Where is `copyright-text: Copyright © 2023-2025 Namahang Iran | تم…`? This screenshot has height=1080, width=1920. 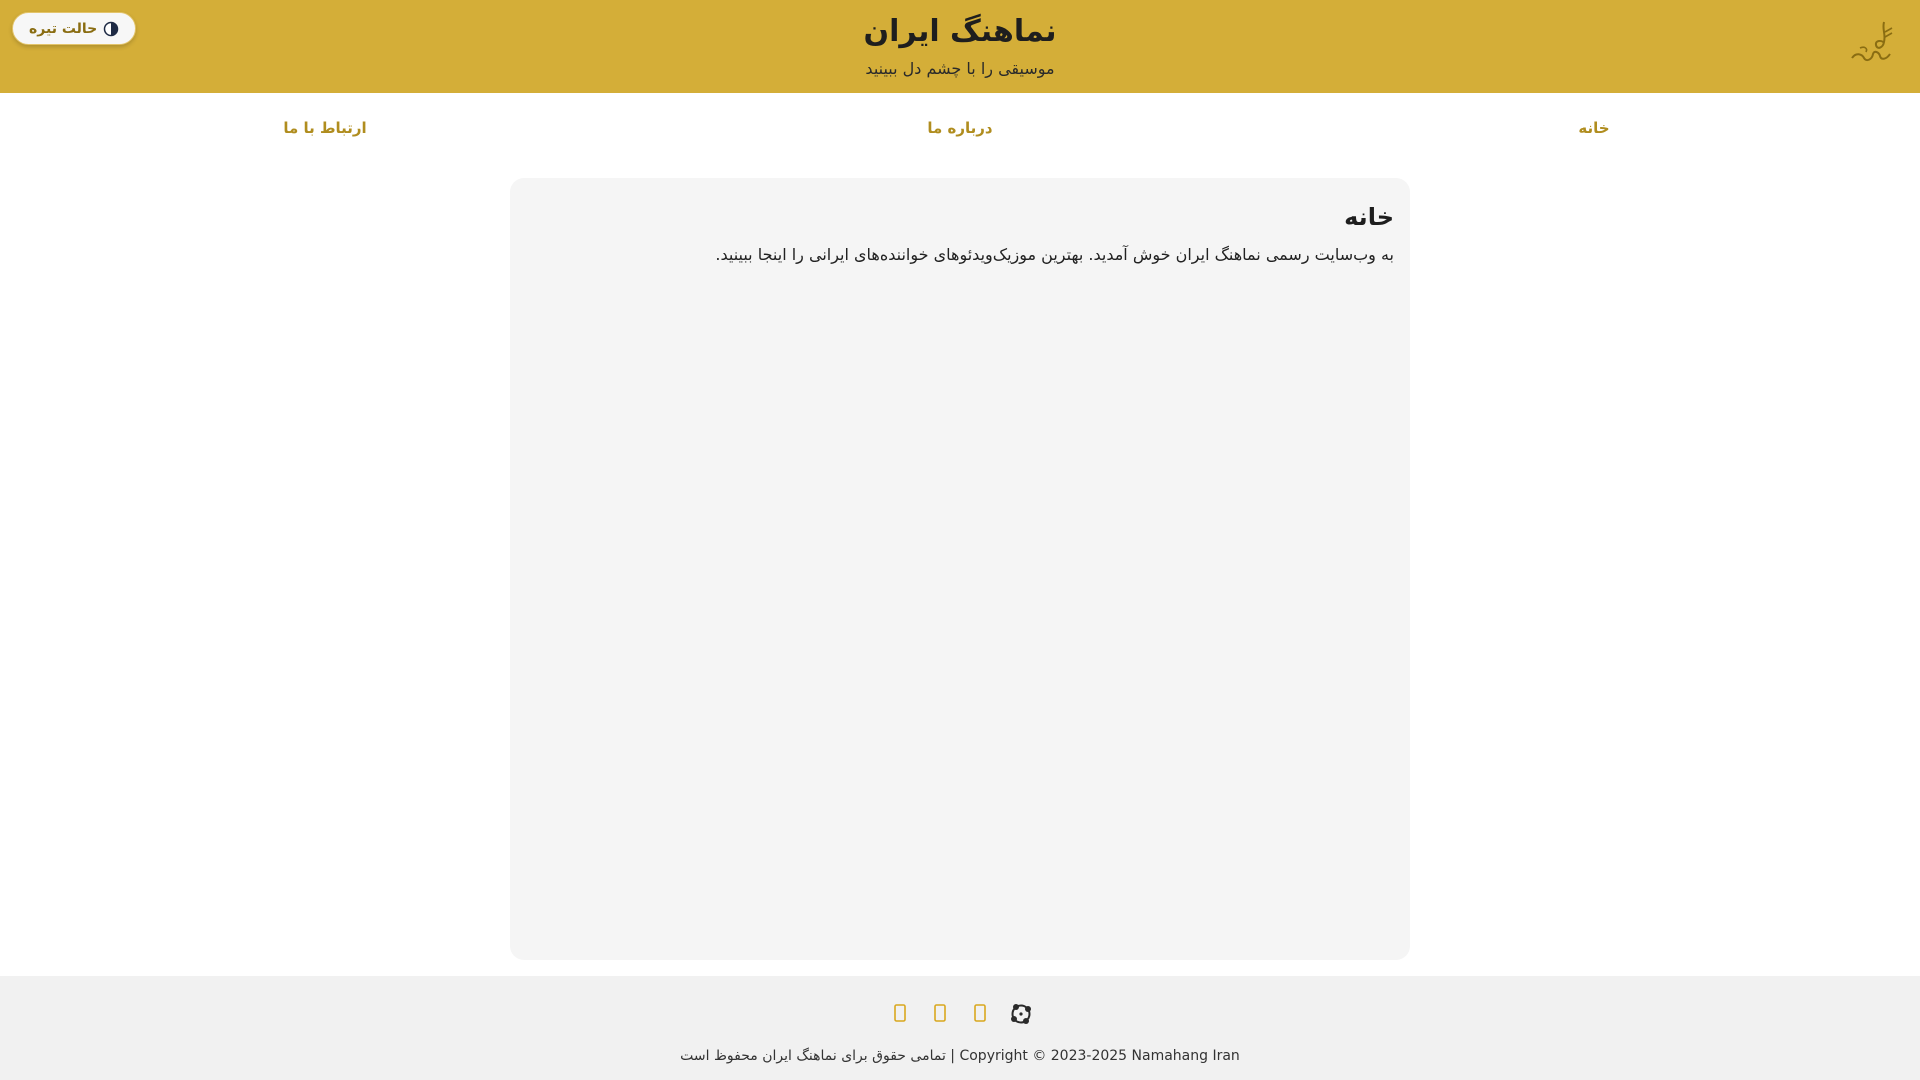
copyright-text: Copyright © 2023-2025 Namahang Iran | تم… is located at coordinates (960, 1056).